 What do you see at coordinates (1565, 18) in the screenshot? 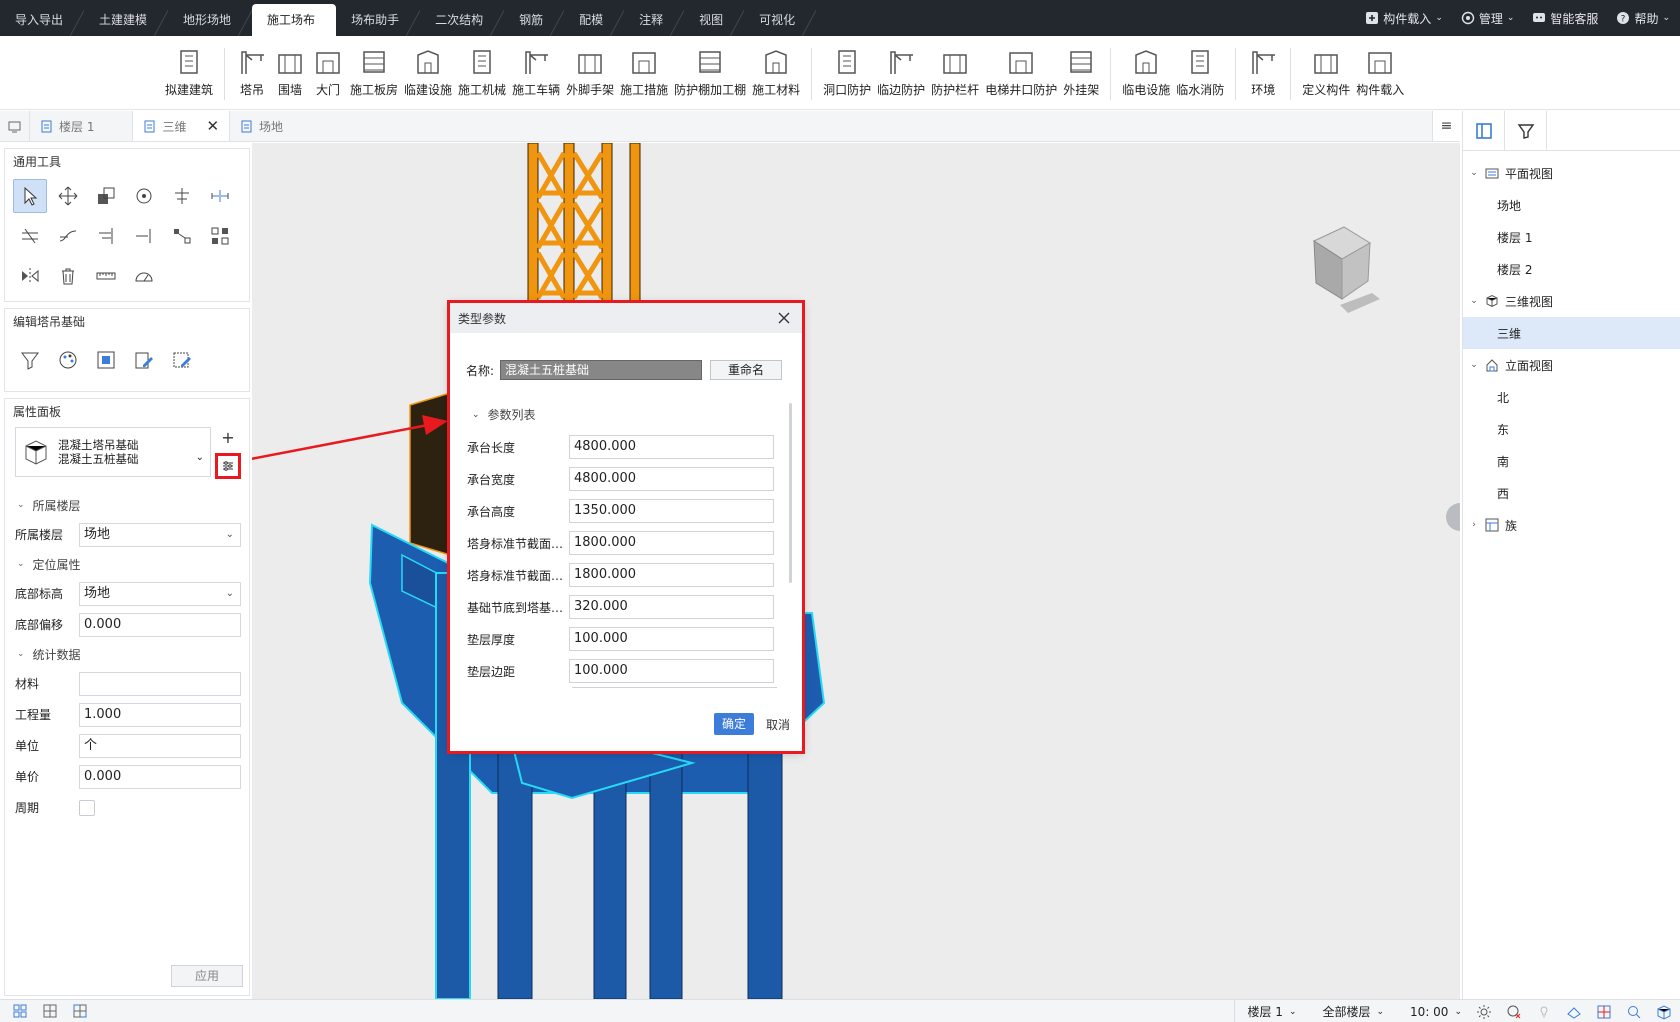
I see `smart-service-button: 智能客服` at bounding box center [1565, 18].